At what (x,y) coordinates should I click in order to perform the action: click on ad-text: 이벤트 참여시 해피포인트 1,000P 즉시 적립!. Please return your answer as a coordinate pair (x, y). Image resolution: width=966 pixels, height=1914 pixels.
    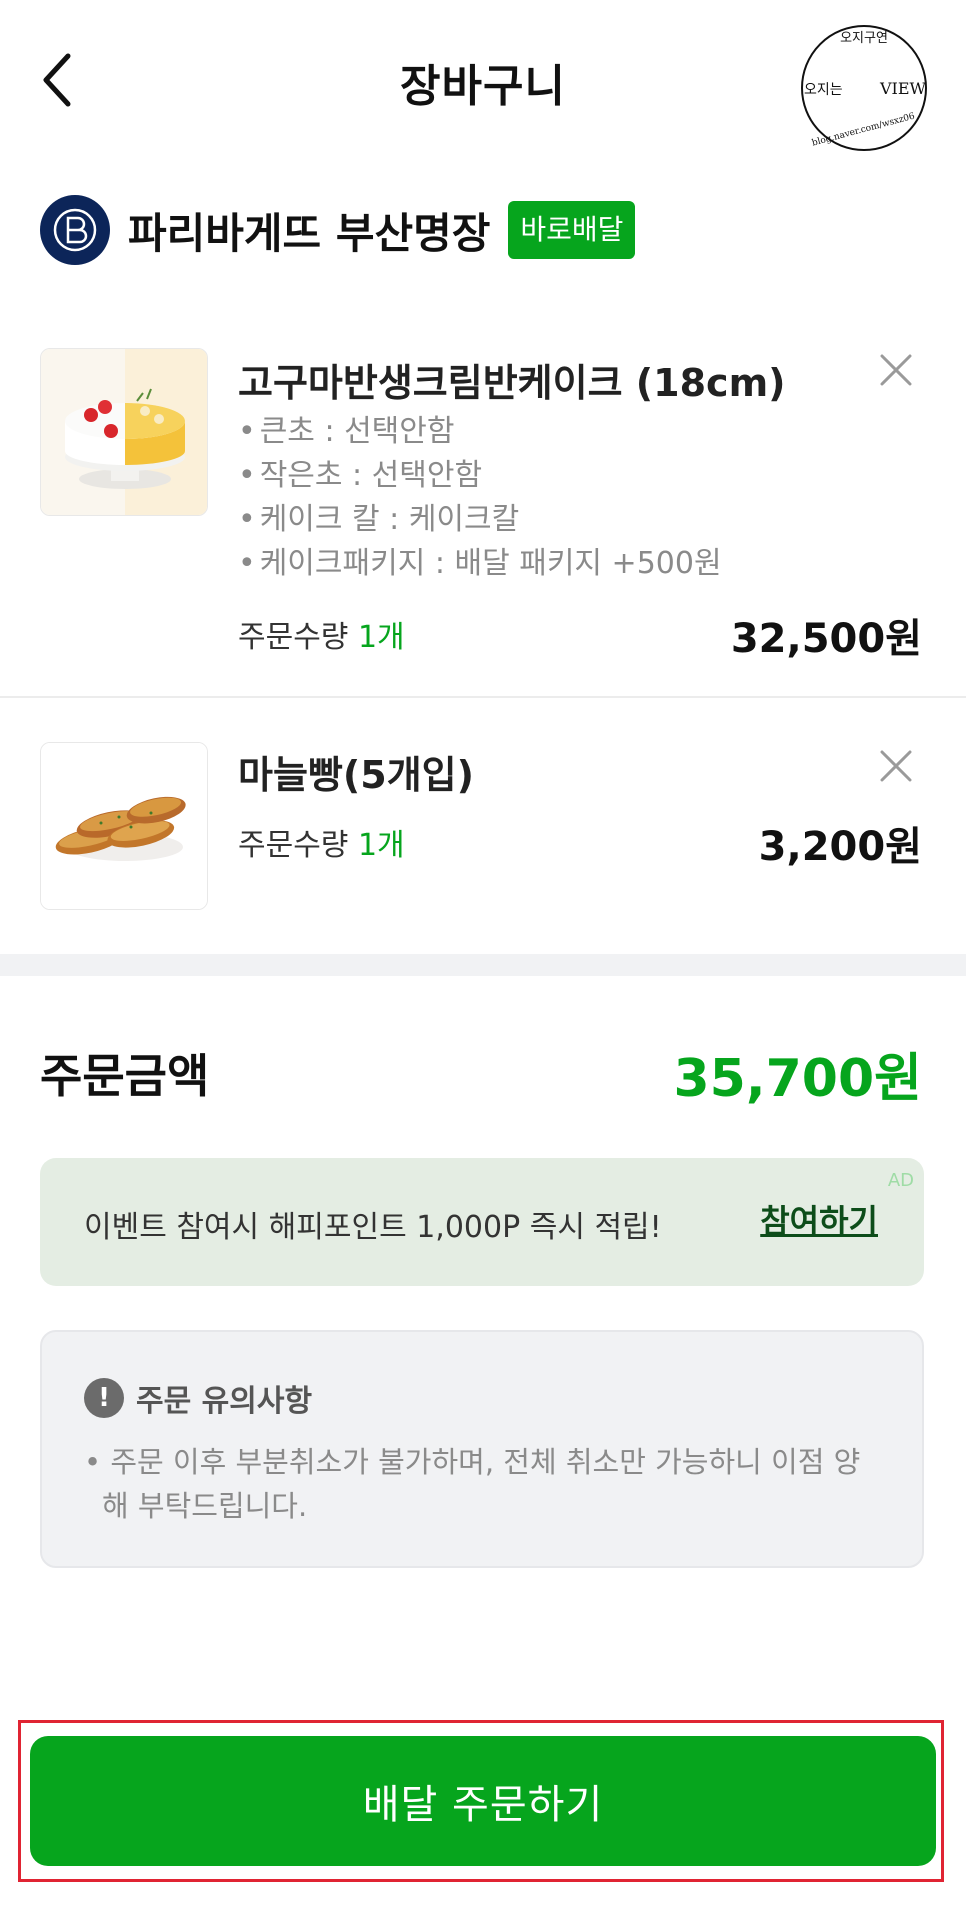
    Looking at the image, I should click on (373, 1227).